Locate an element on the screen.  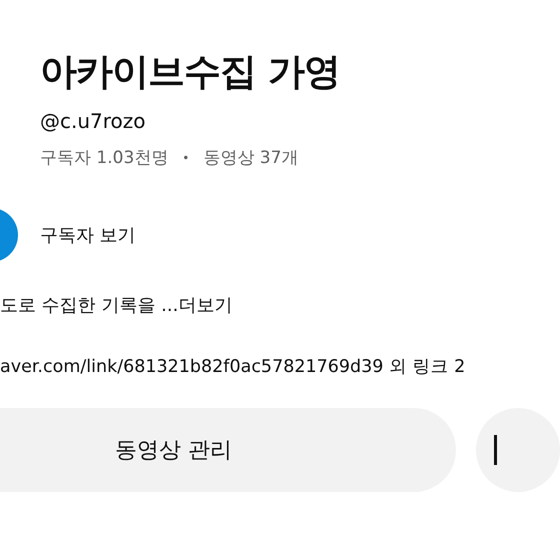
channel-name: 아카이브수집 가영 is located at coordinates (190, 72).